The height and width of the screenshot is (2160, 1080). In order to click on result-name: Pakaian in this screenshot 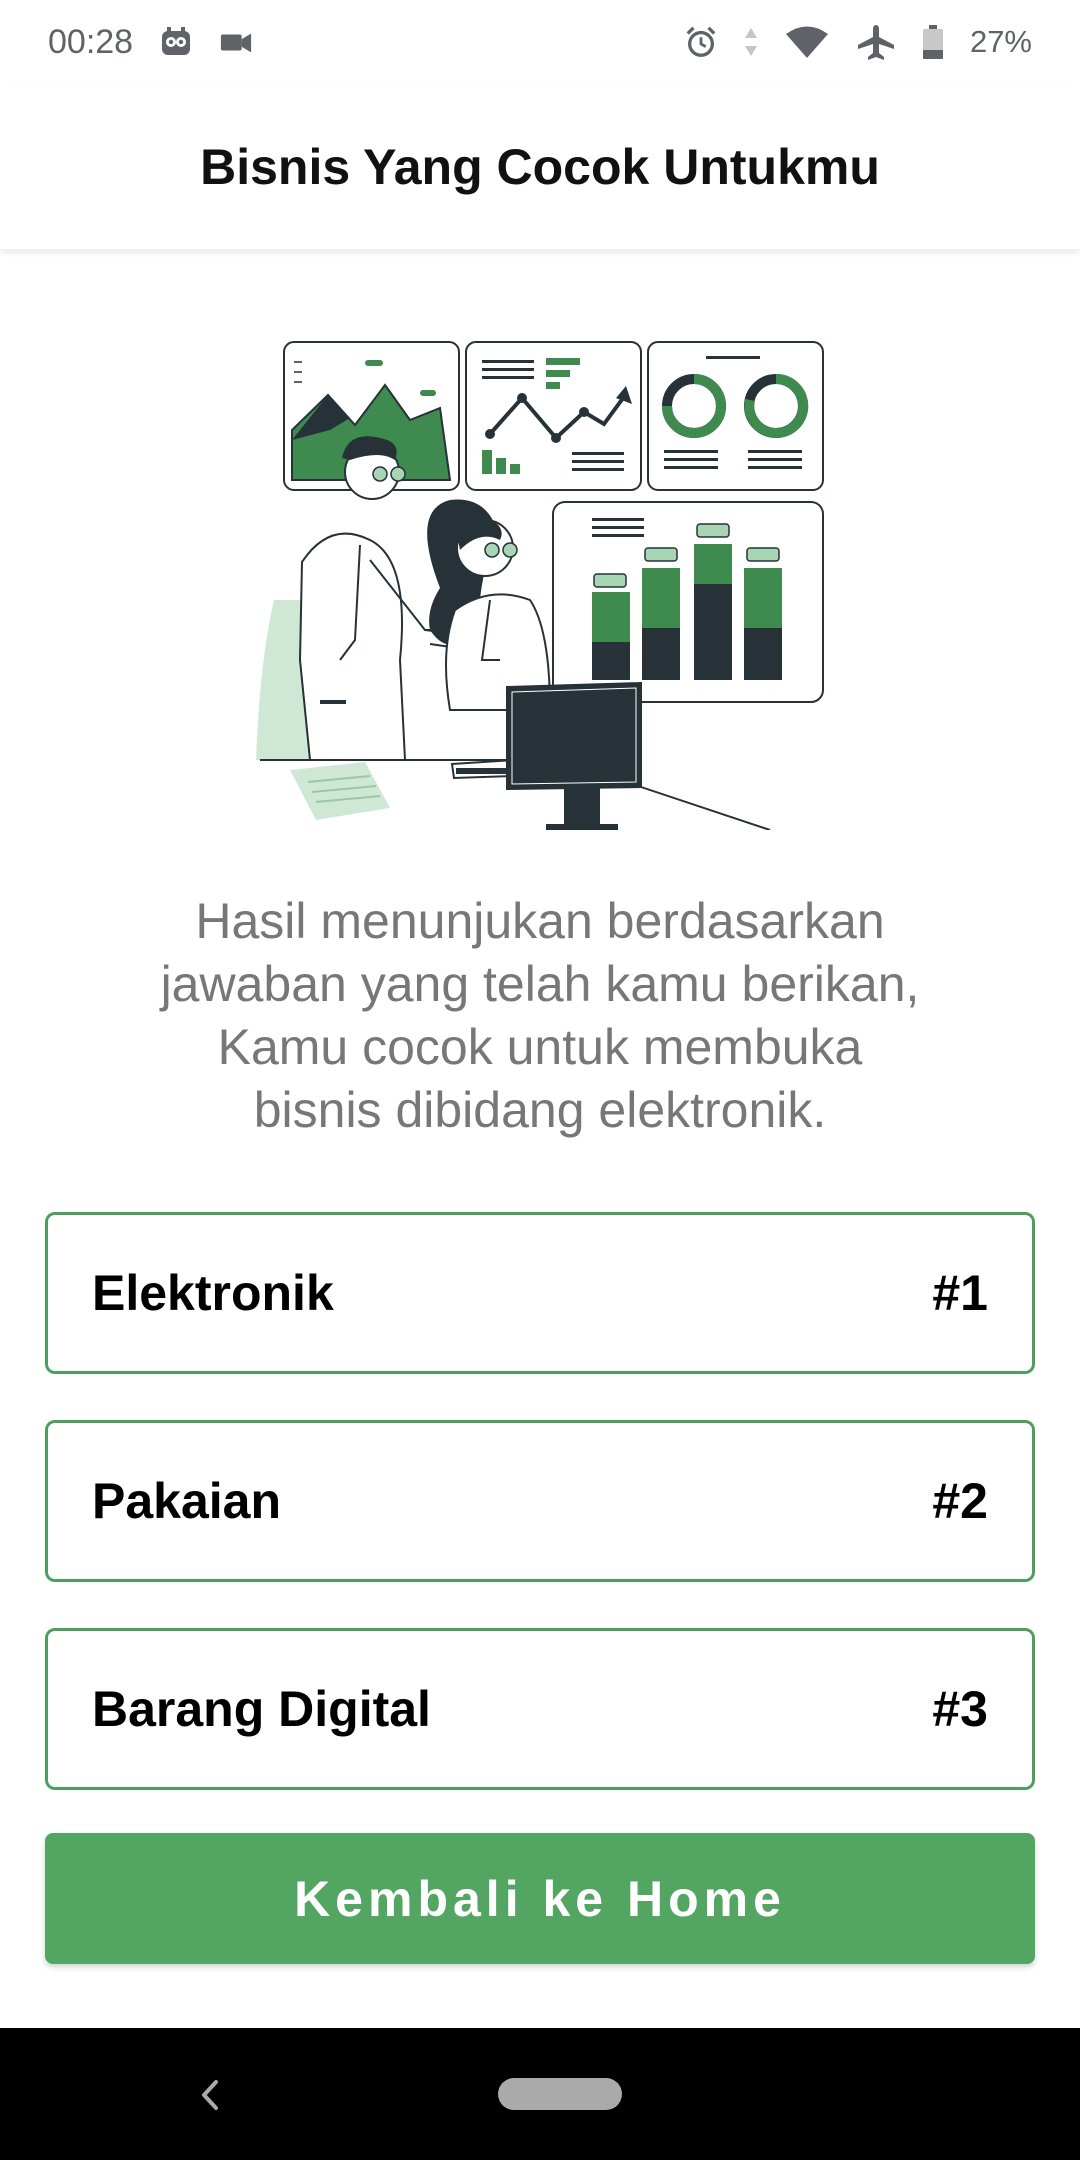, I will do `click(187, 1501)`.